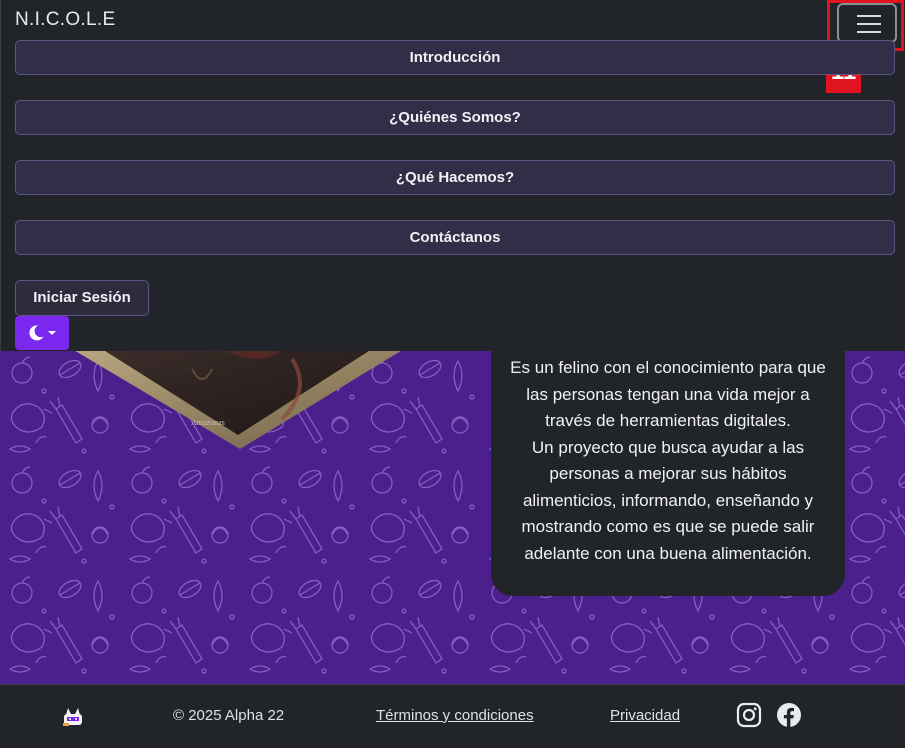 This screenshot has height=748, width=905. Describe the element at coordinates (455, 177) in the screenshot. I see `nav-item-que-hacemos: ¿Qué Hacemos?` at that location.